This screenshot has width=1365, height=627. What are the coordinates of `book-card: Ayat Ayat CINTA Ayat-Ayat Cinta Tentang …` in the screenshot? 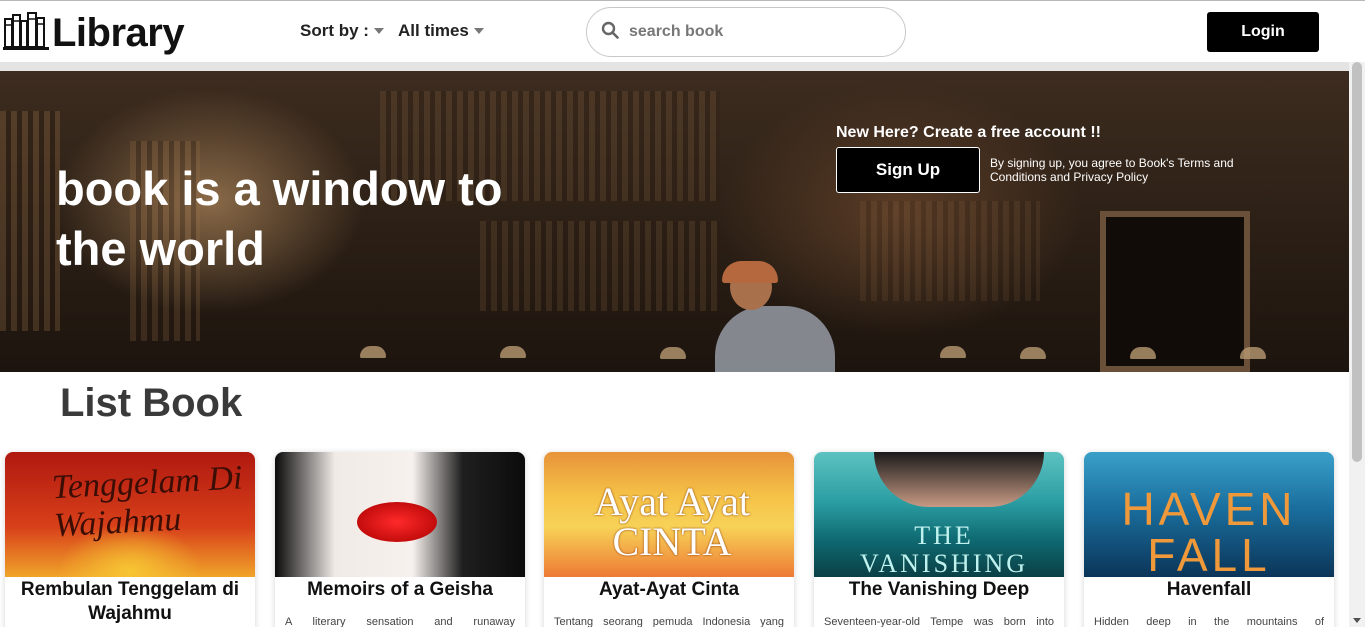 It's located at (669, 539).